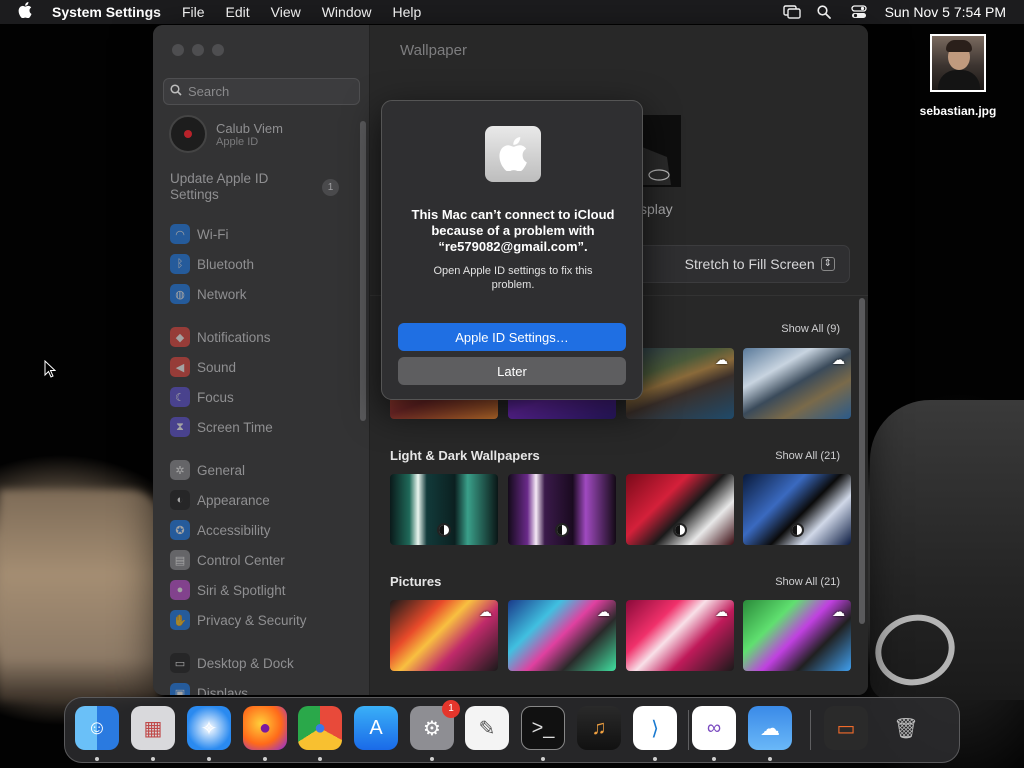  What do you see at coordinates (543, 728) in the screenshot?
I see `terminal-icon: >_` at bounding box center [543, 728].